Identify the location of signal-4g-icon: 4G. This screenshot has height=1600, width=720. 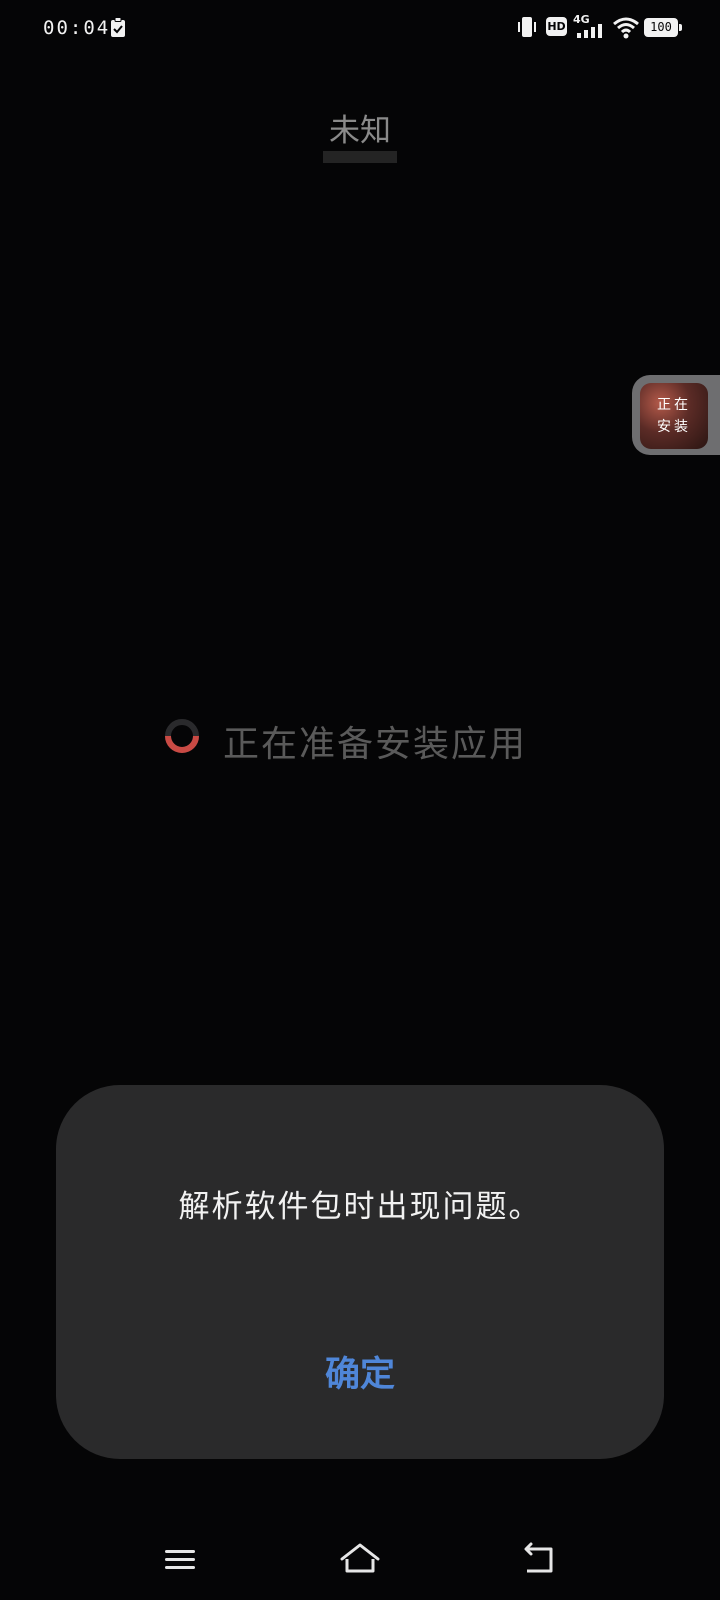
(590, 26).